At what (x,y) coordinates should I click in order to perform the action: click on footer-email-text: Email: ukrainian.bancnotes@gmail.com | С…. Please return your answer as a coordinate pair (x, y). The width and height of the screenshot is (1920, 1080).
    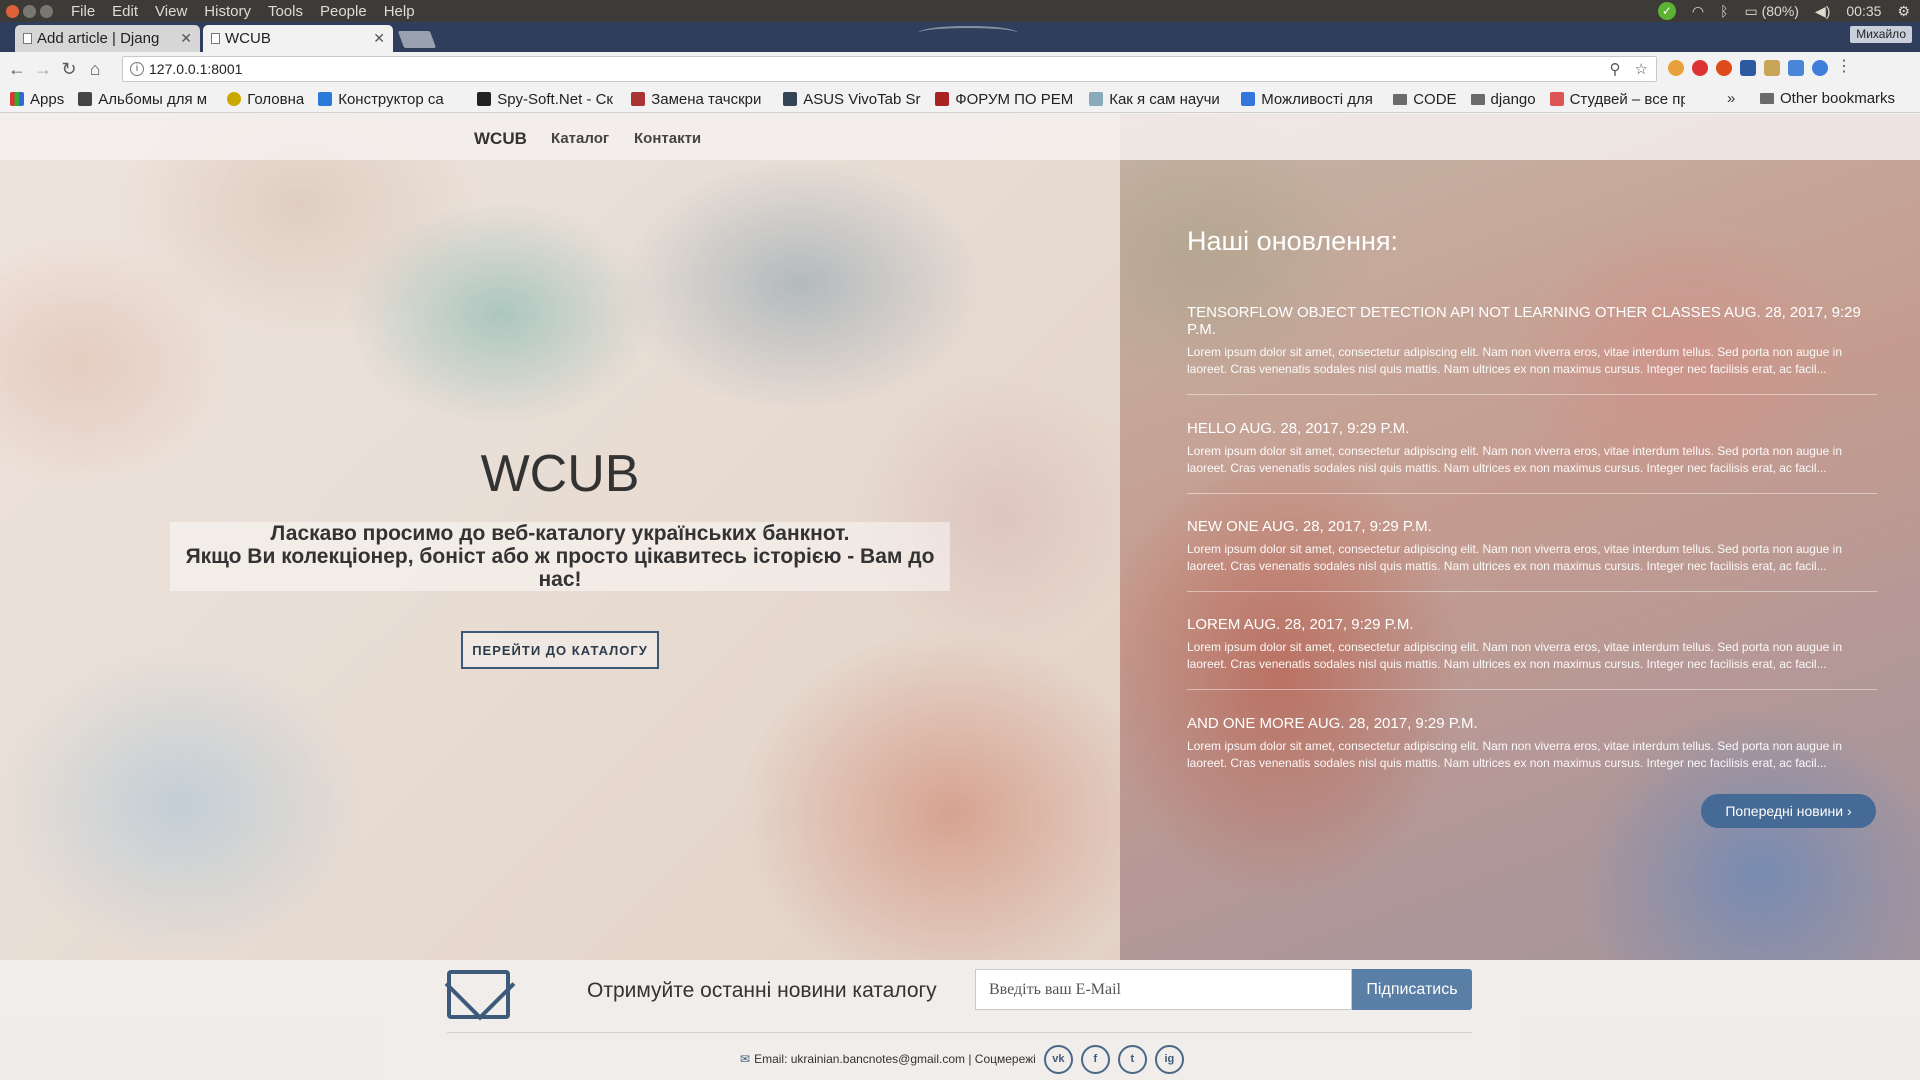
    Looking at the image, I should click on (895, 1059).